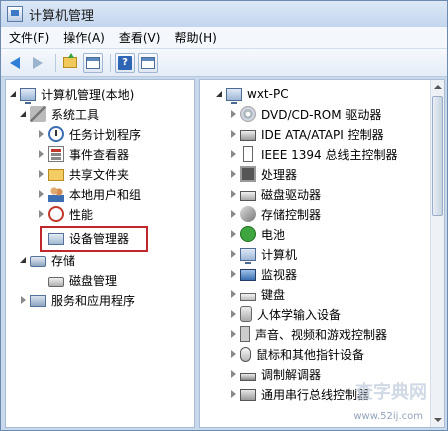 This screenshot has height=431, width=448. I want to click on tree-item-label: 监视器, so click(279, 274).